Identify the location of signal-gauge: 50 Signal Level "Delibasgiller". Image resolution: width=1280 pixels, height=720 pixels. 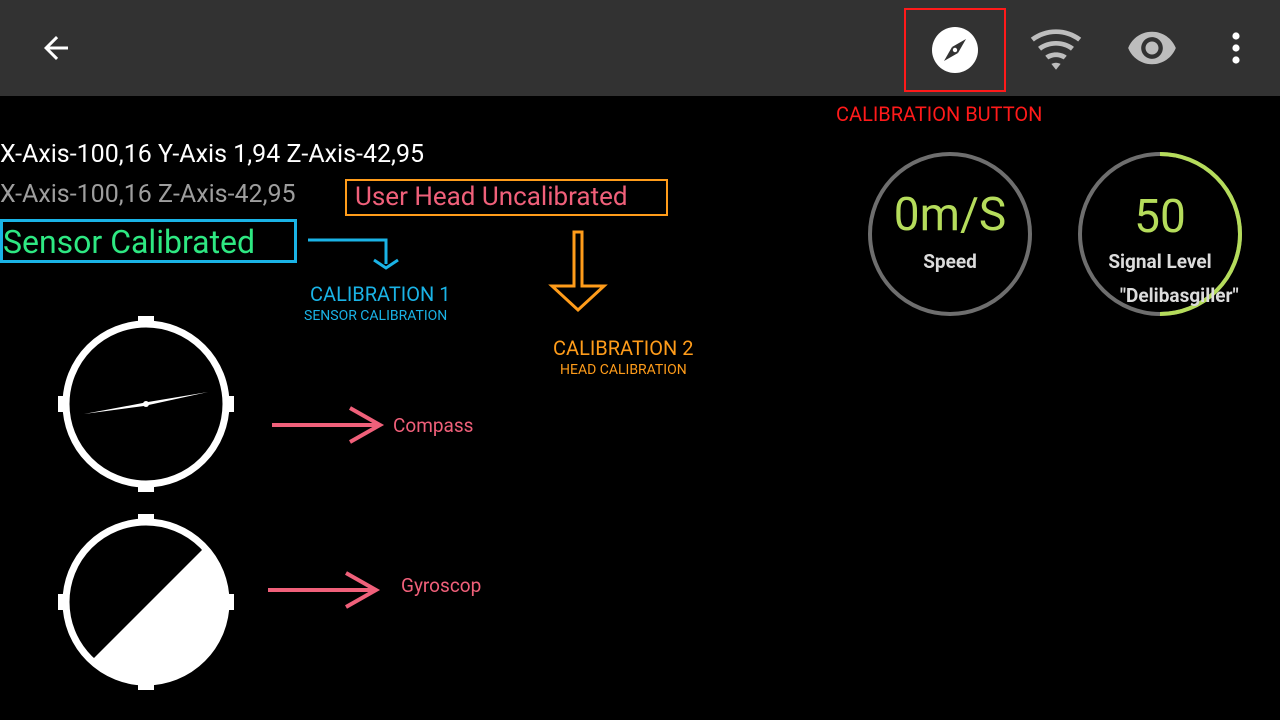
(1160, 234).